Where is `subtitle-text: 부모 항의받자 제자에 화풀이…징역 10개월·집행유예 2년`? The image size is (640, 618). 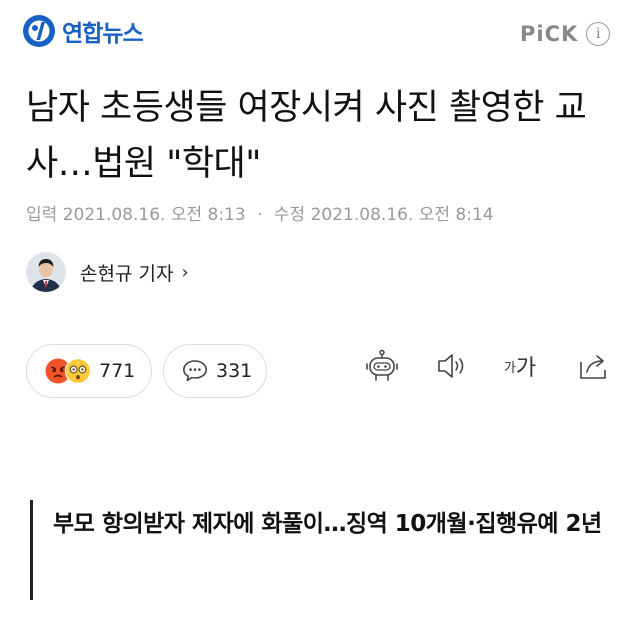
subtitle-text: 부모 항의받자 제자에 화풀이…징역 10개월·집행유예 2년 is located at coordinates (327, 524).